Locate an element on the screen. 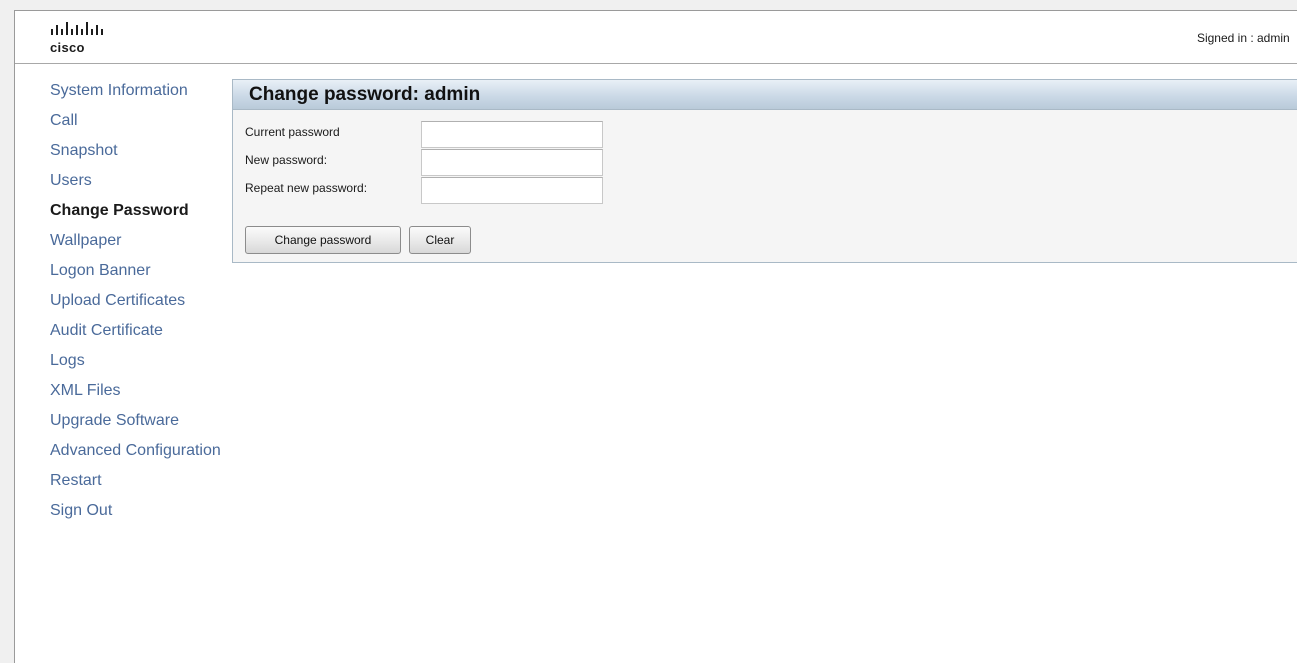 This screenshot has width=1297, height=663. panel-title: Change password: admin is located at coordinates (765, 95).